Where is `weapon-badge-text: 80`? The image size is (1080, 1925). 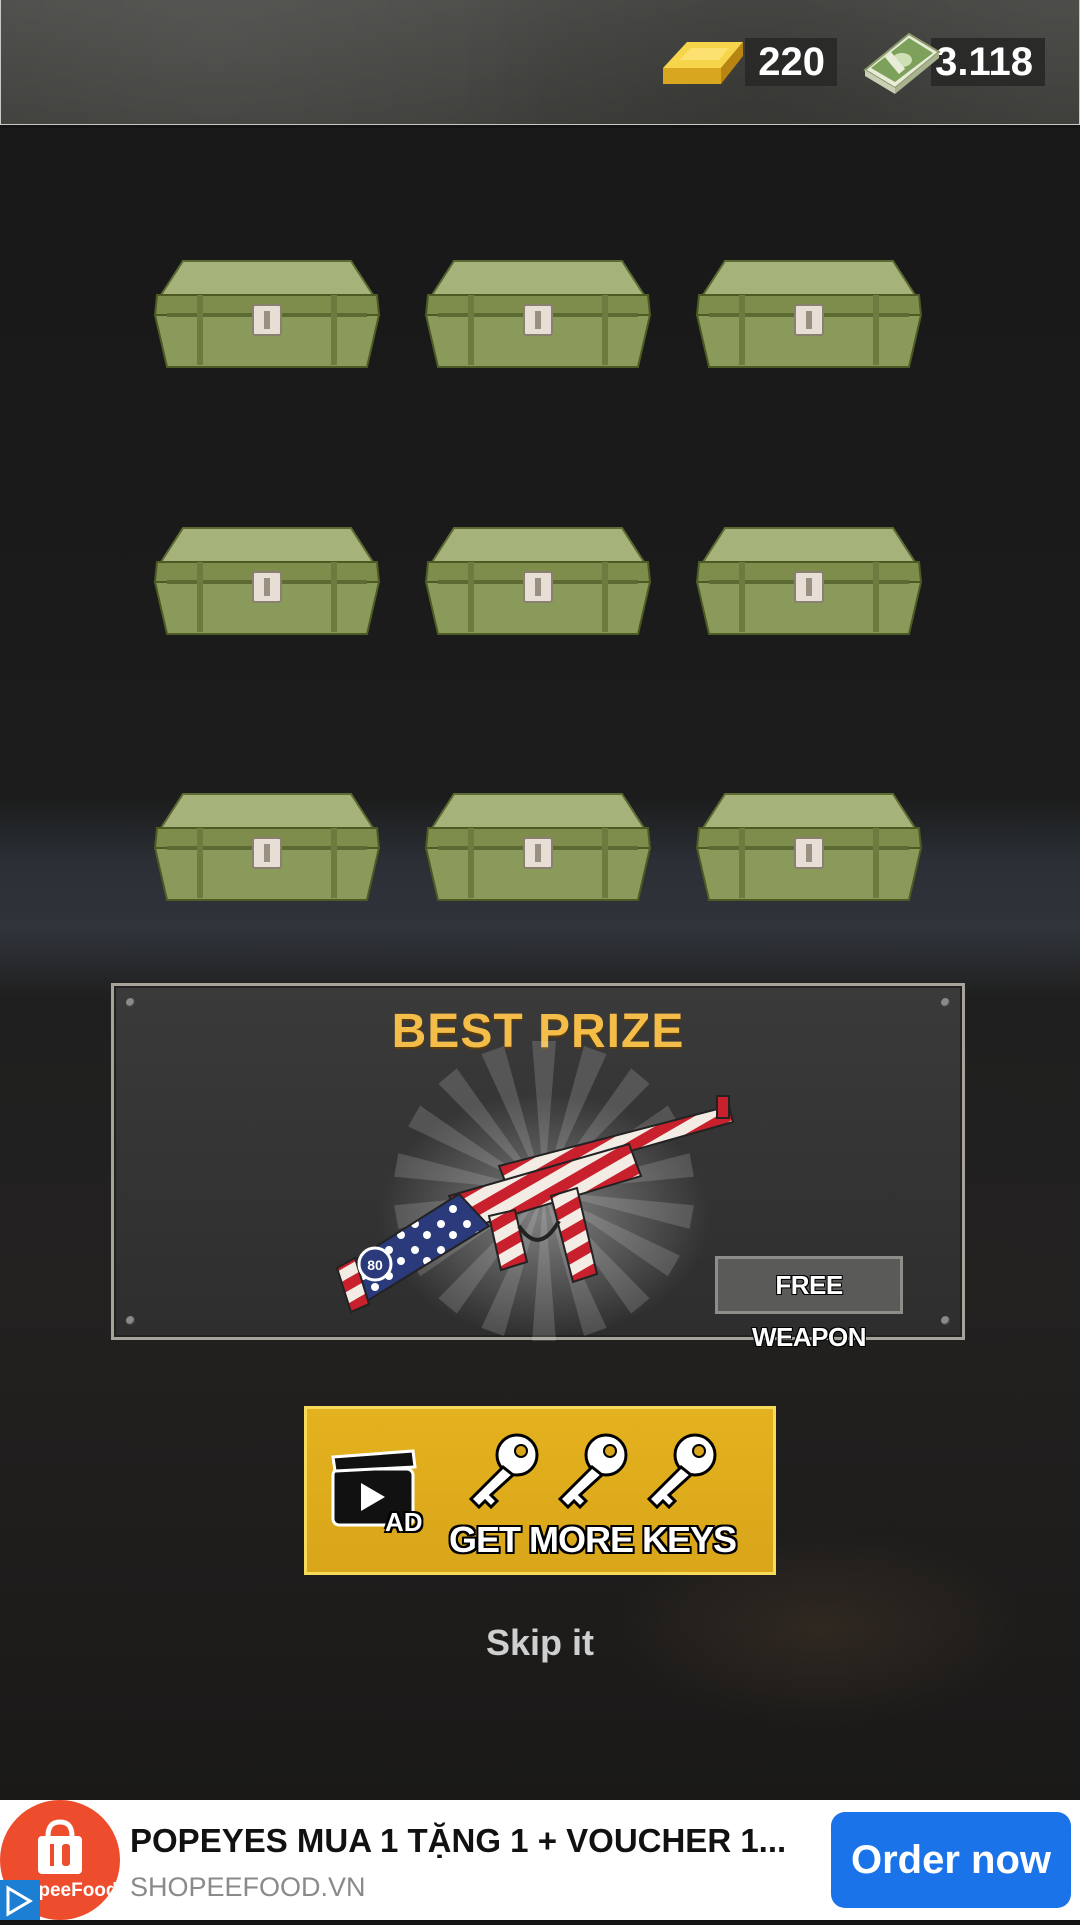 weapon-badge-text: 80 is located at coordinates (375, 1265).